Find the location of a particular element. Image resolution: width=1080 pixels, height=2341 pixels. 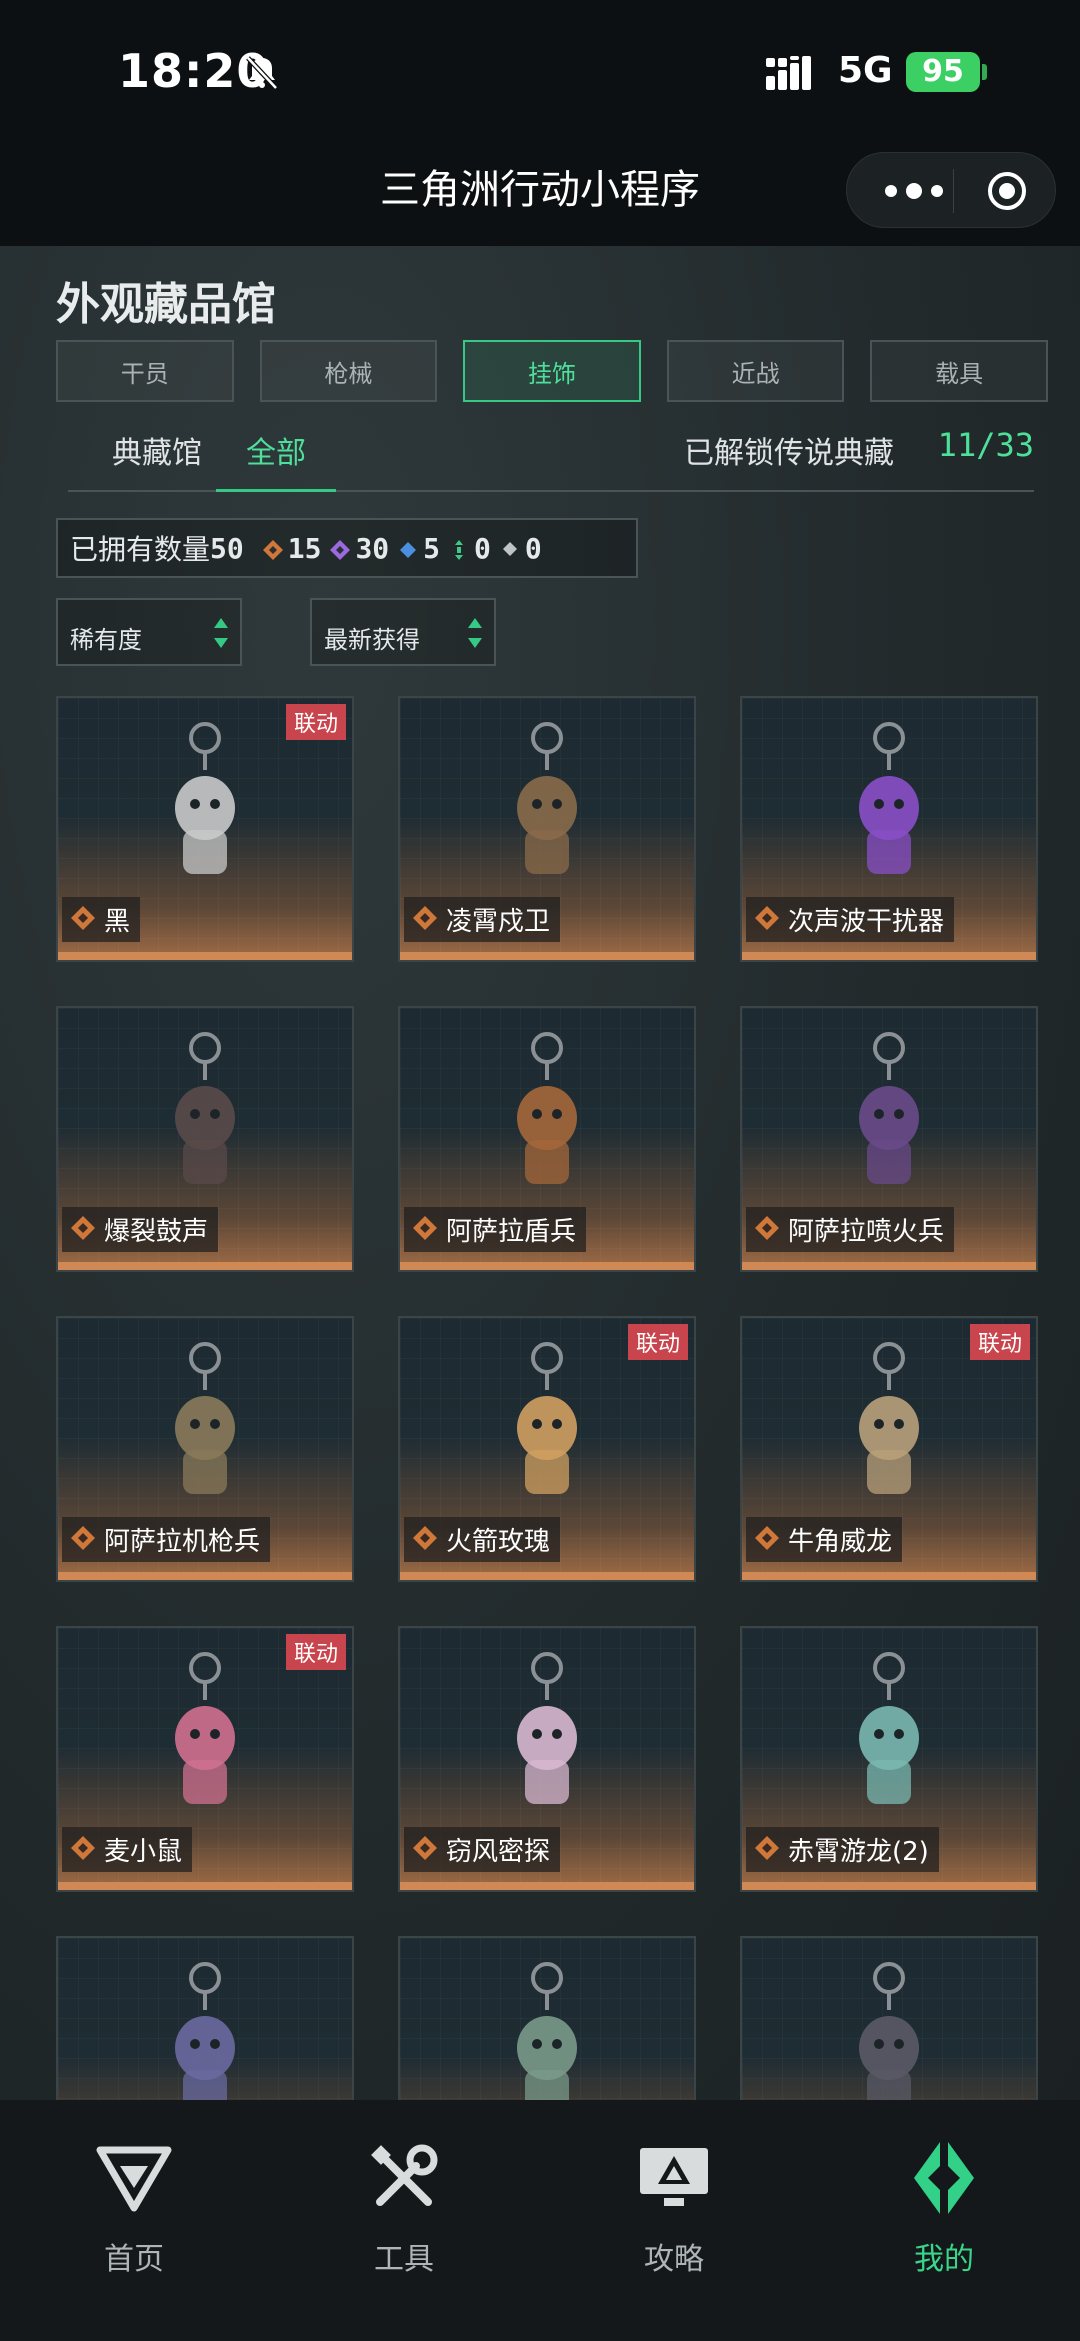

charm-name-label: 次声波干扰器 is located at coordinates (850, 919).